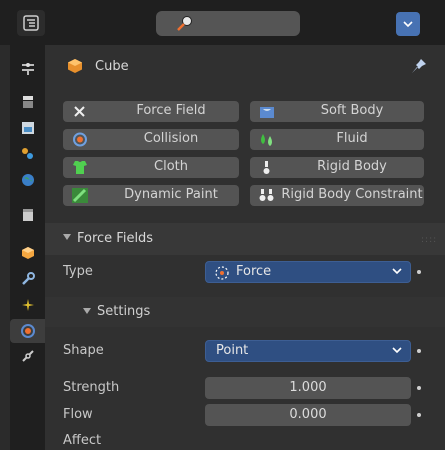  I want to click on tab-physics, so click(27, 331).